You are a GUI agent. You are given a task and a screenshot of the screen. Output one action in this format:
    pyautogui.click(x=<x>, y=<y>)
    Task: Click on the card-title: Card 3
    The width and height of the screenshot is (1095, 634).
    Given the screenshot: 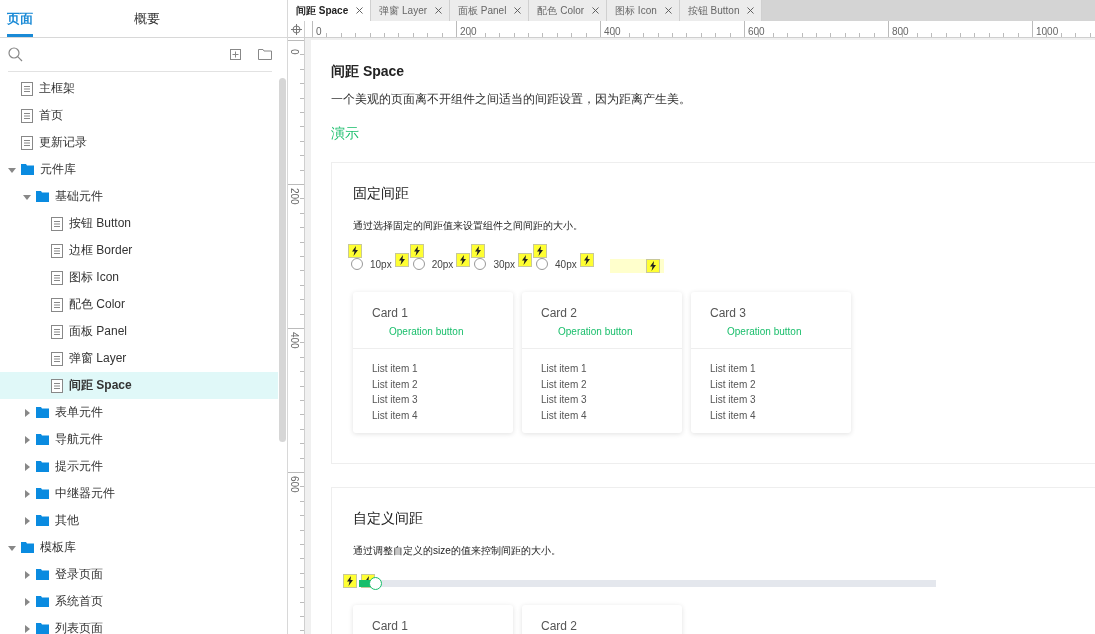 What is the action you would take?
    pyautogui.click(x=729, y=313)
    